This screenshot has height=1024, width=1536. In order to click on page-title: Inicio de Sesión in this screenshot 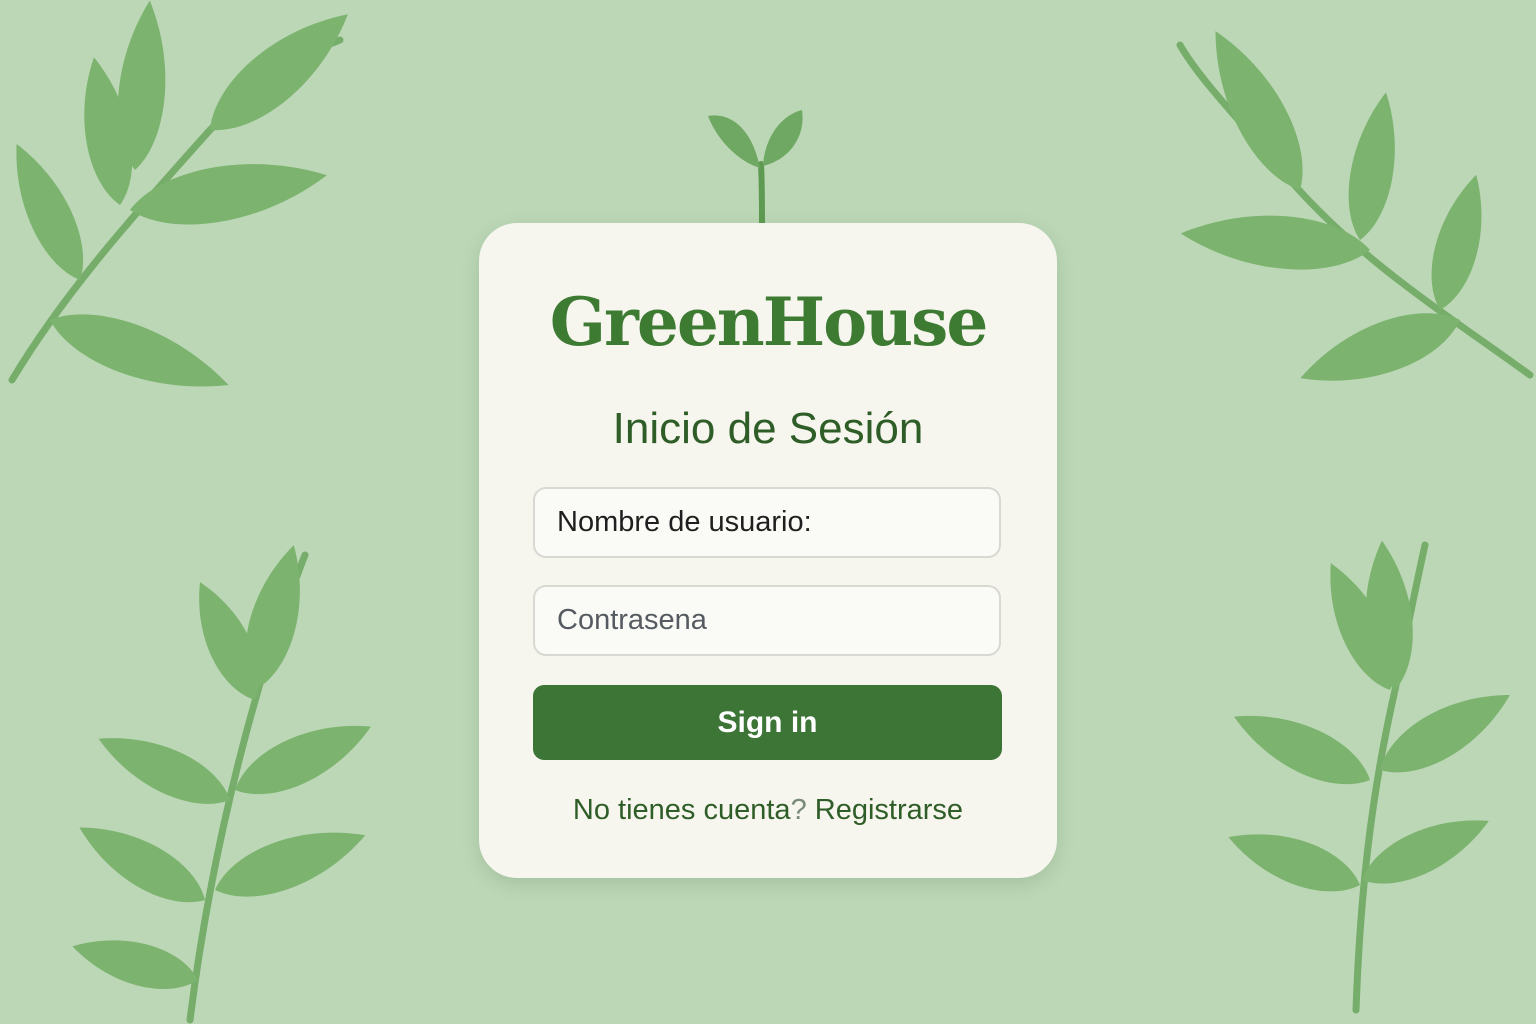, I will do `click(768, 428)`.